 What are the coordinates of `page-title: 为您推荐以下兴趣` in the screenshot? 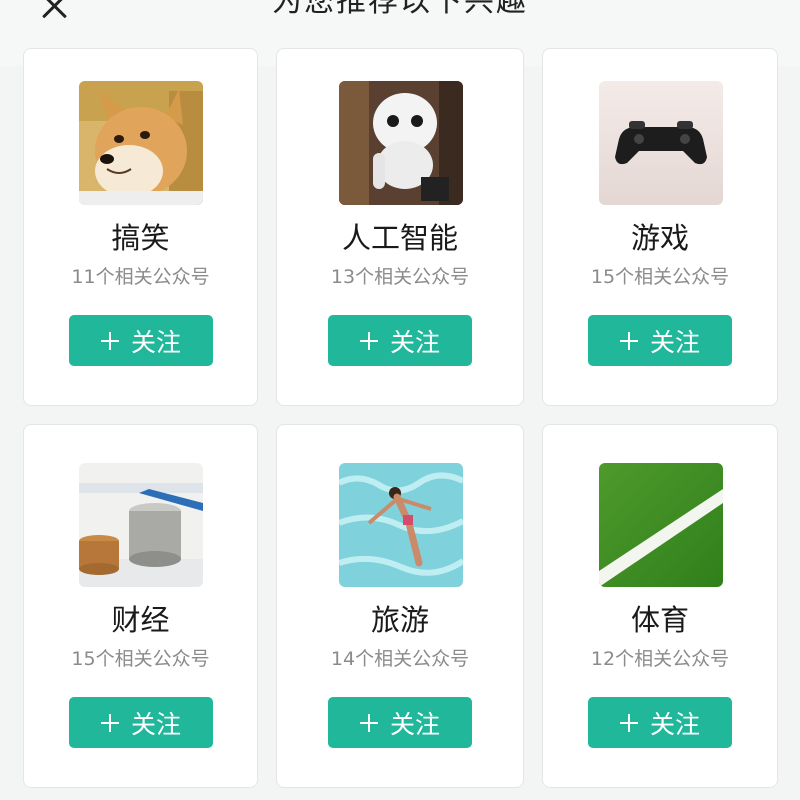 It's located at (400, 9).